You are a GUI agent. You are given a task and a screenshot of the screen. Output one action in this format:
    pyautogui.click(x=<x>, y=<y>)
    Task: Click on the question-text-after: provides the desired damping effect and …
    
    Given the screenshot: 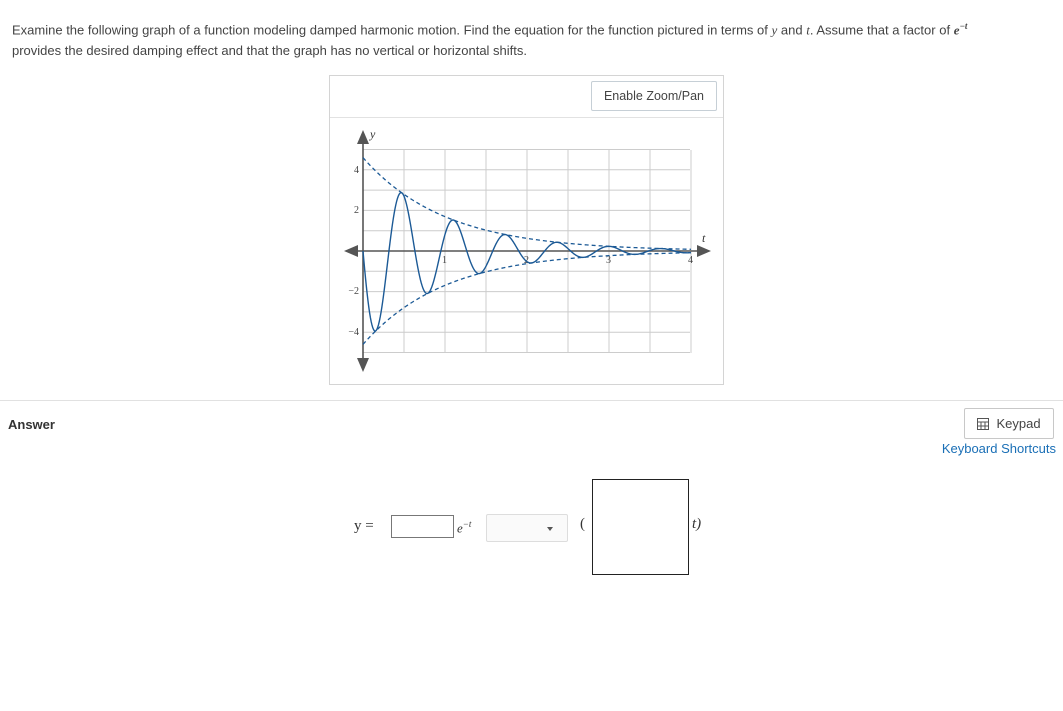 What is the action you would take?
    pyautogui.click(x=270, y=51)
    